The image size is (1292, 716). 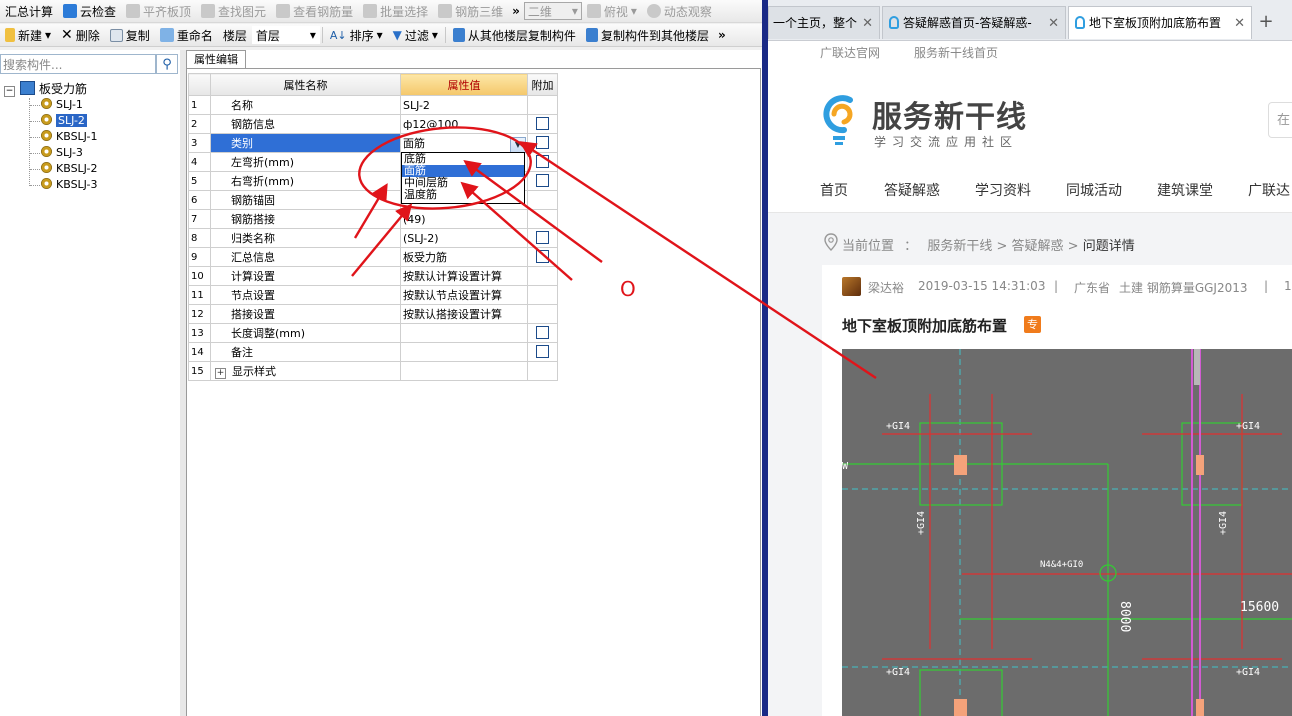 I want to click on new-tab-icon: +, so click(x=1266, y=22).